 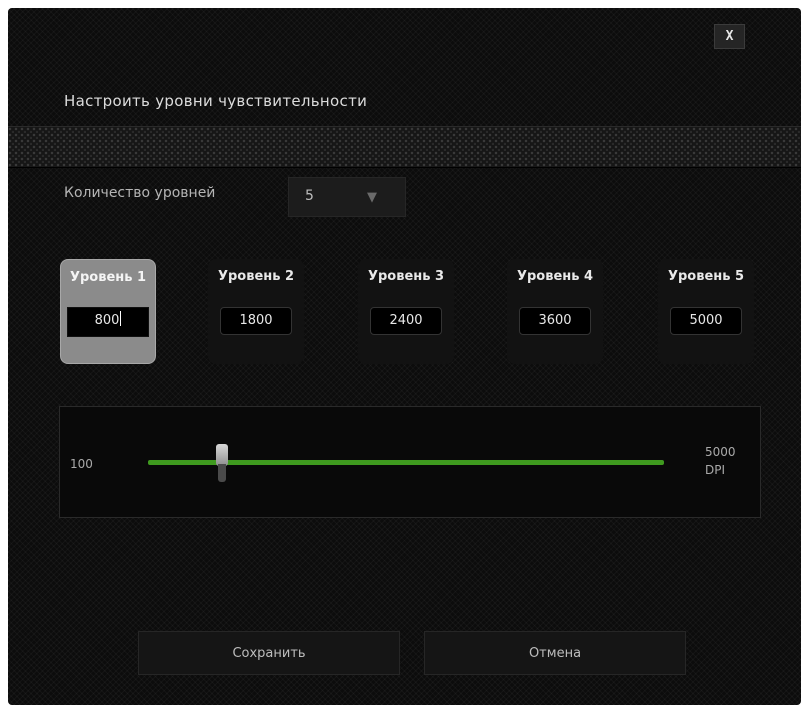 I want to click on cancel-button: Отмена, so click(x=555, y=653).